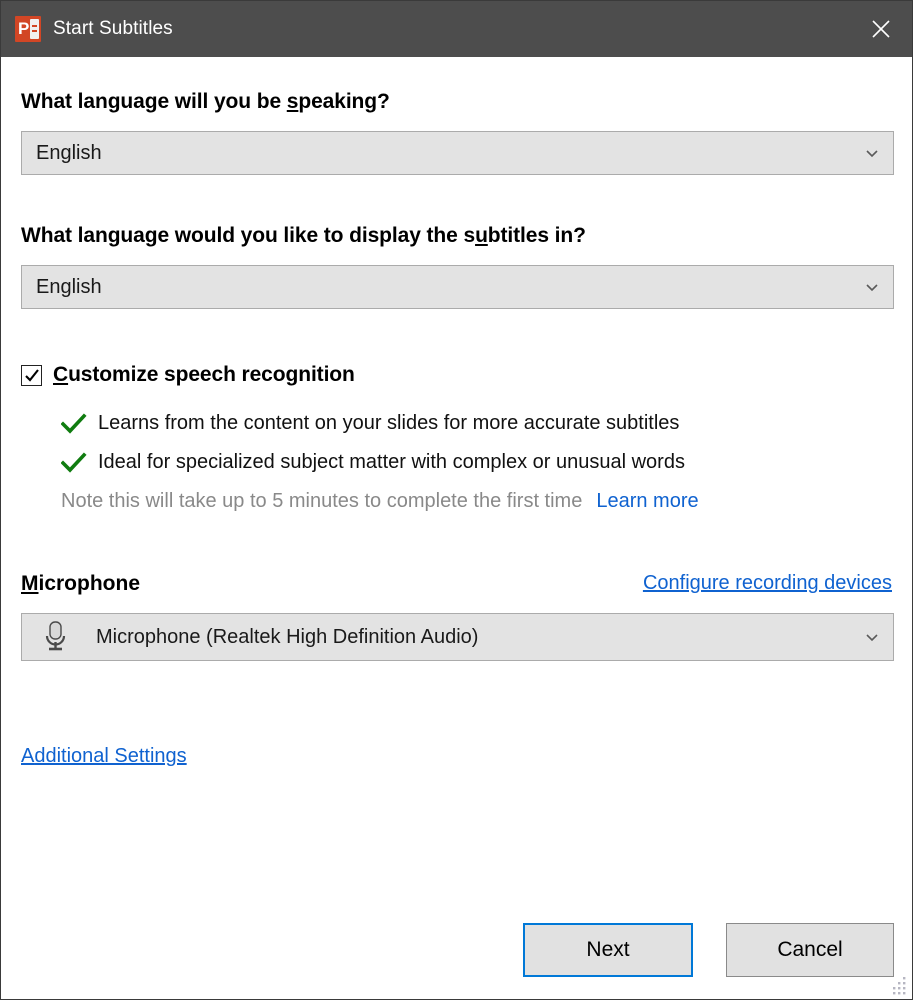  Describe the element at coordinates (880, 29) in the screenshot. I see `close-icon` at that location.